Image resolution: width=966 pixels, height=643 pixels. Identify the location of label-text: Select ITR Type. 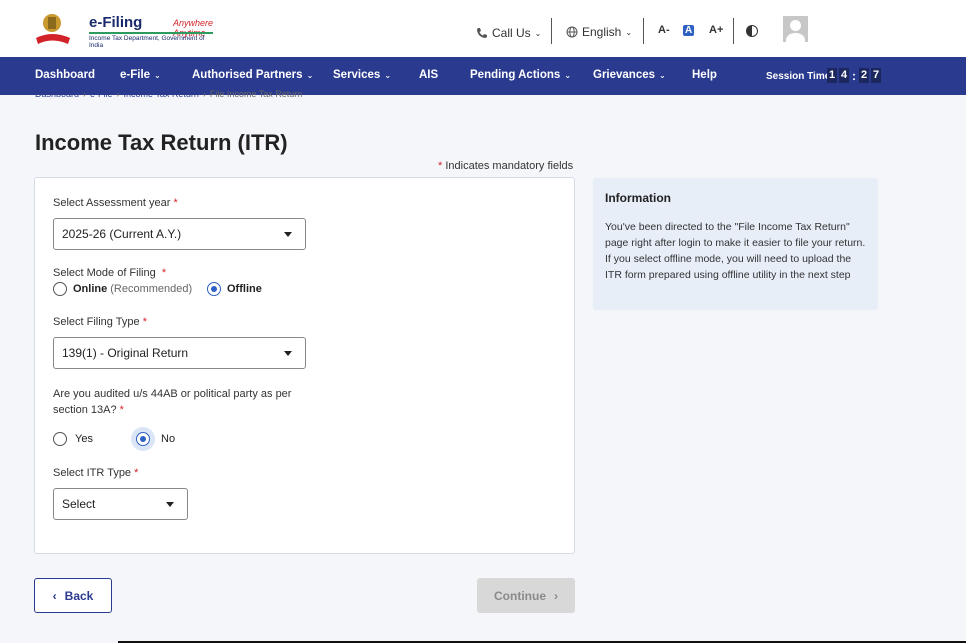
(92, 473).